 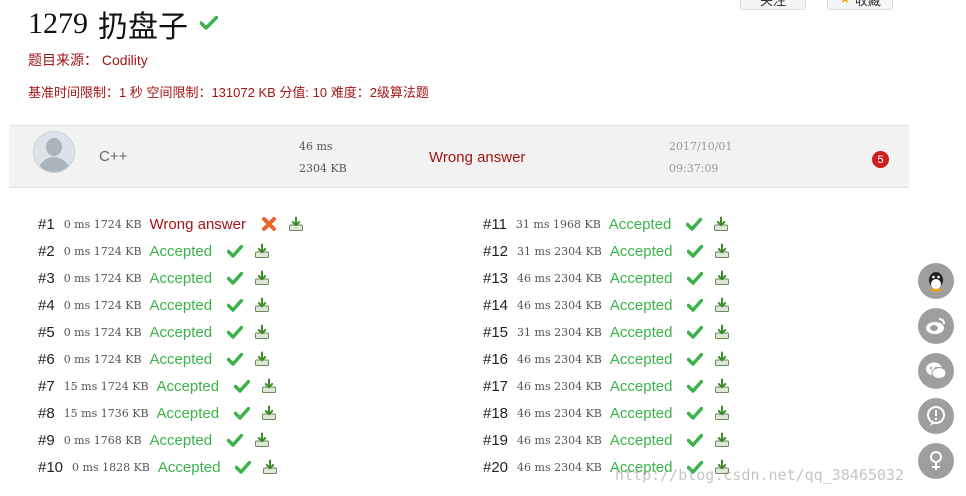 I want to click on submission-time: 46 ms, so click(x=316, y=146).